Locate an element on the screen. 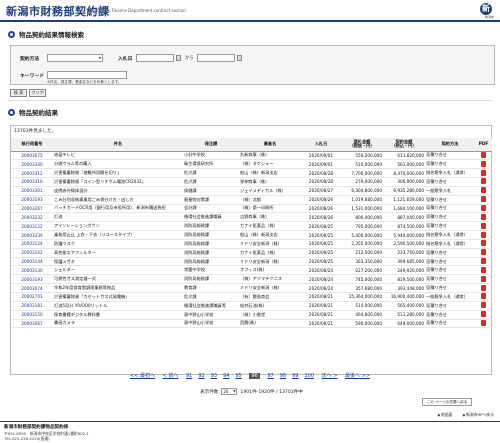 The width and height of the screenshot is (500, 443). per-page-select: 20 is located at coordinates (229, 391).